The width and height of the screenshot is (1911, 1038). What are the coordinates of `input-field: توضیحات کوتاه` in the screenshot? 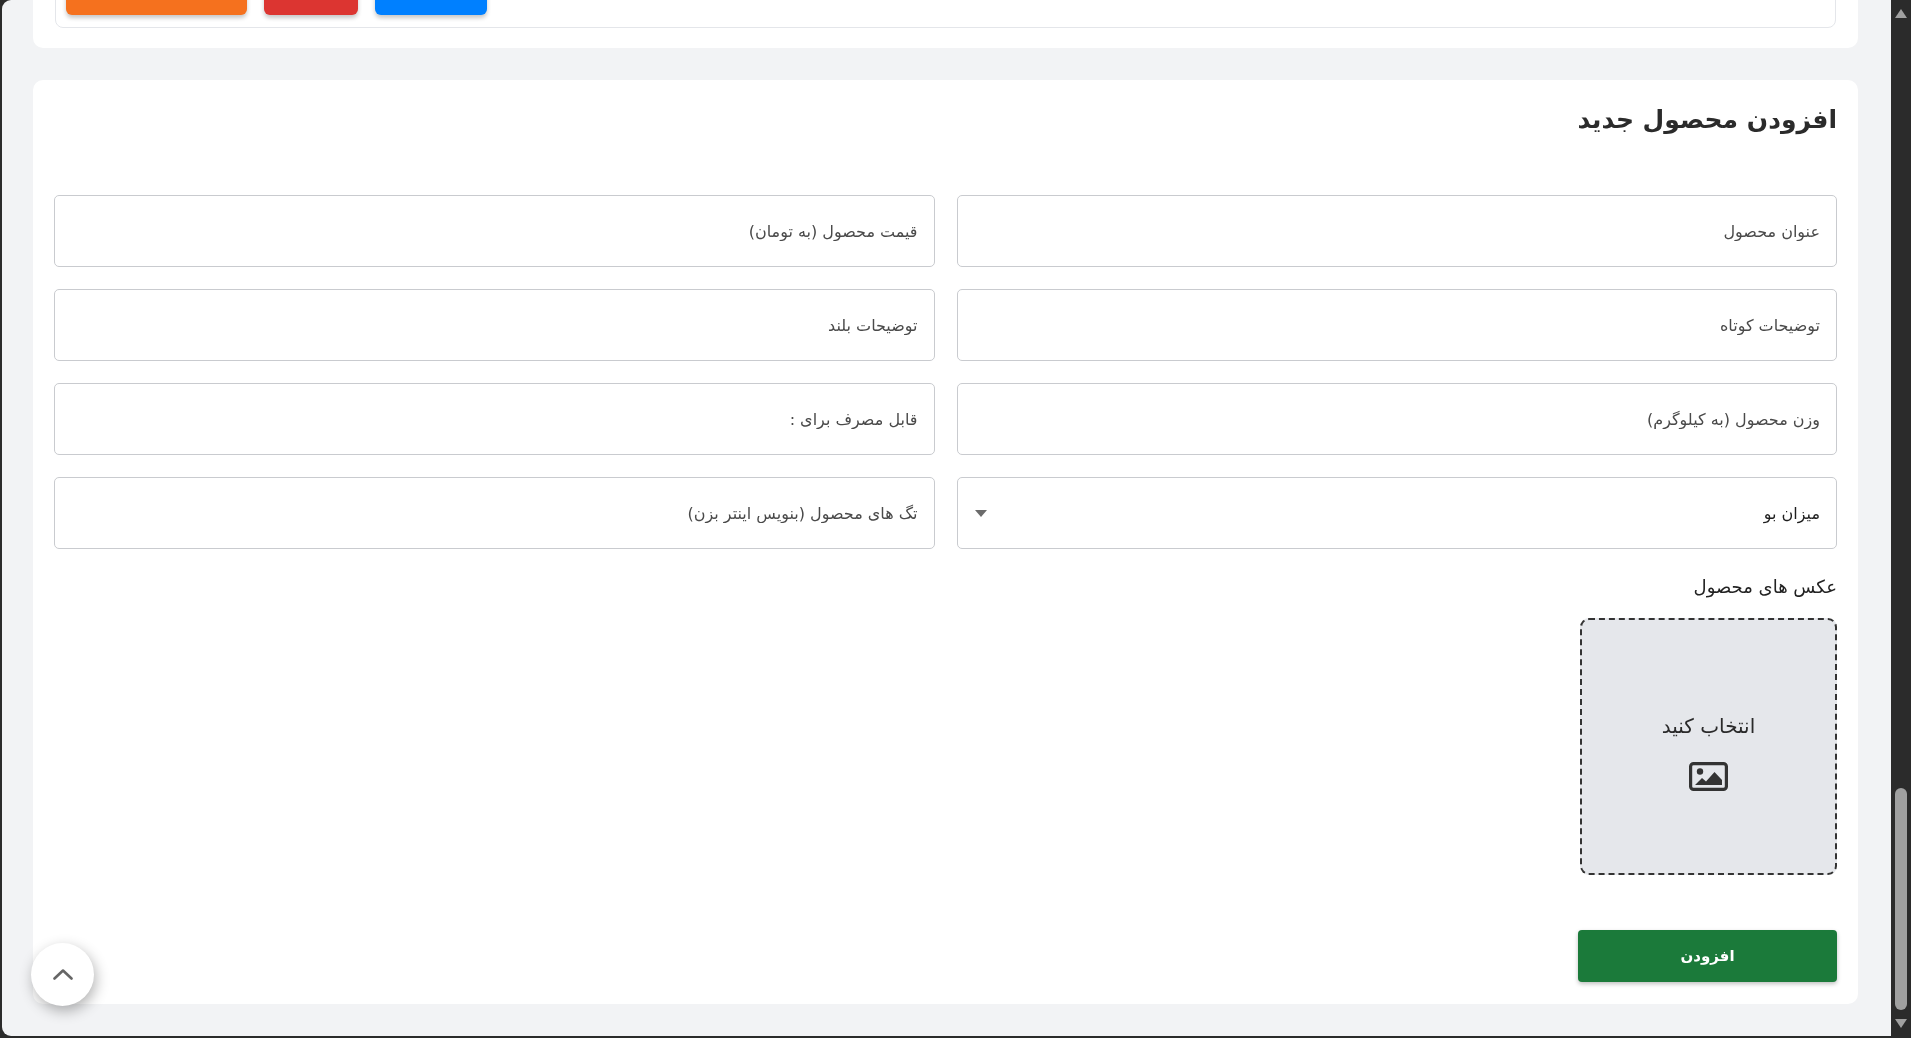 It's located at (1396, 325).